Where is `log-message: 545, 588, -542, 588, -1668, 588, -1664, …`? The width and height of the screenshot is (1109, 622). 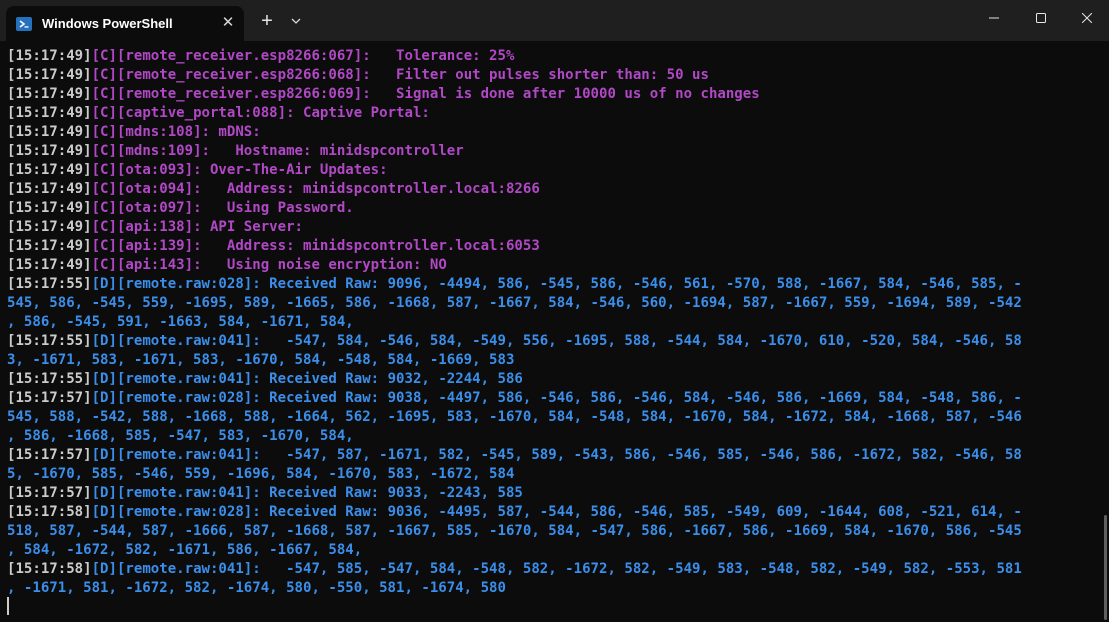 log-message: 545, 588, -542, 588, -1668, 588, -1664, … is located at coordinates (514, 417).